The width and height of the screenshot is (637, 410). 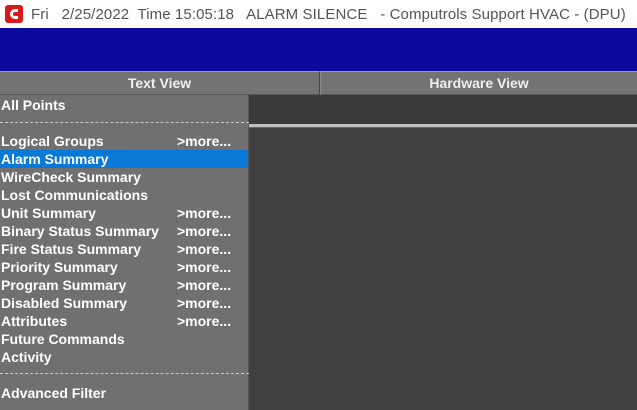 I want to click on menu-item-label: All Points, so click(x=33, y=105).